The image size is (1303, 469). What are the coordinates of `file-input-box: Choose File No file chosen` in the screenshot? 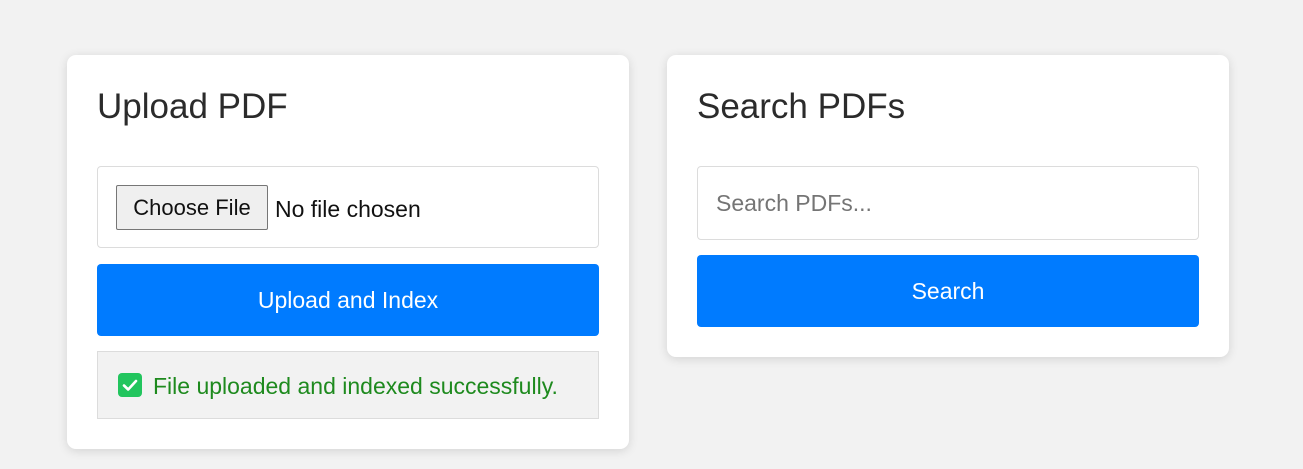 It's located at (348, 207).